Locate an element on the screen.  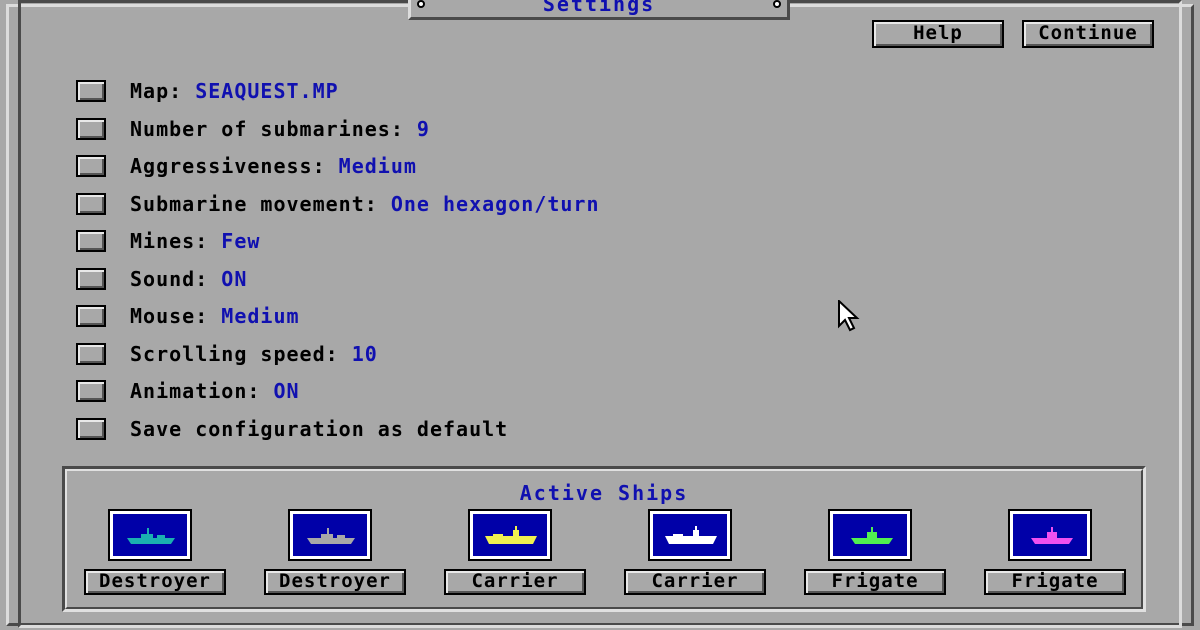
setting-label: Mines: is located at coordinates (176, 241).